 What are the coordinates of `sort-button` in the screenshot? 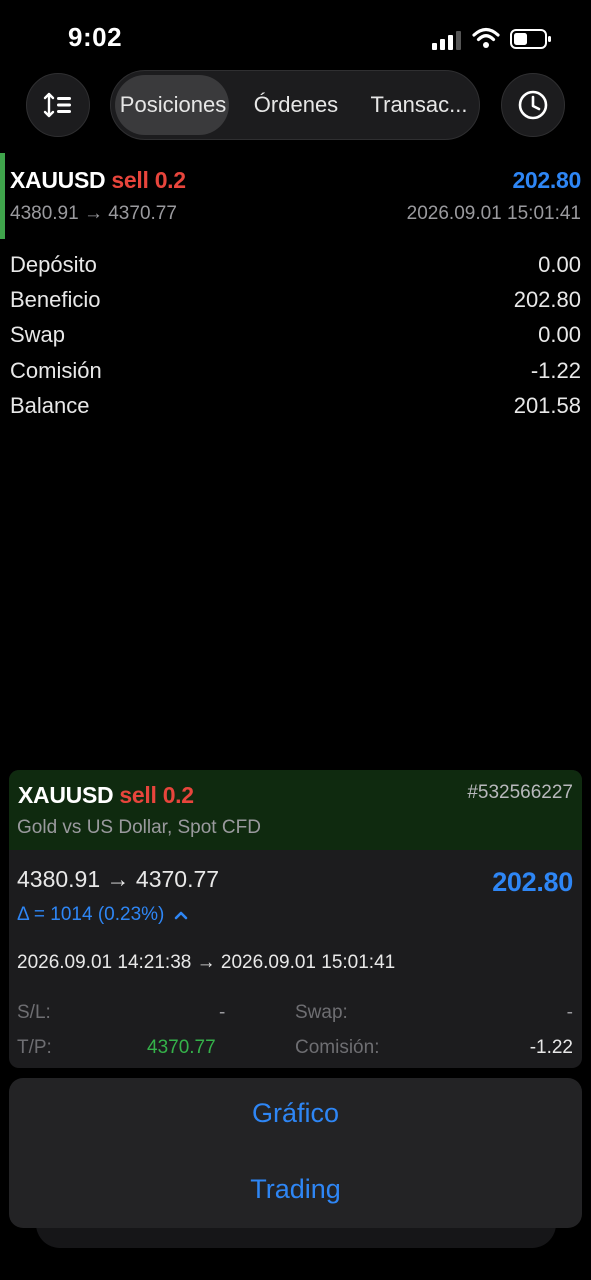 It's located at (58, 105).